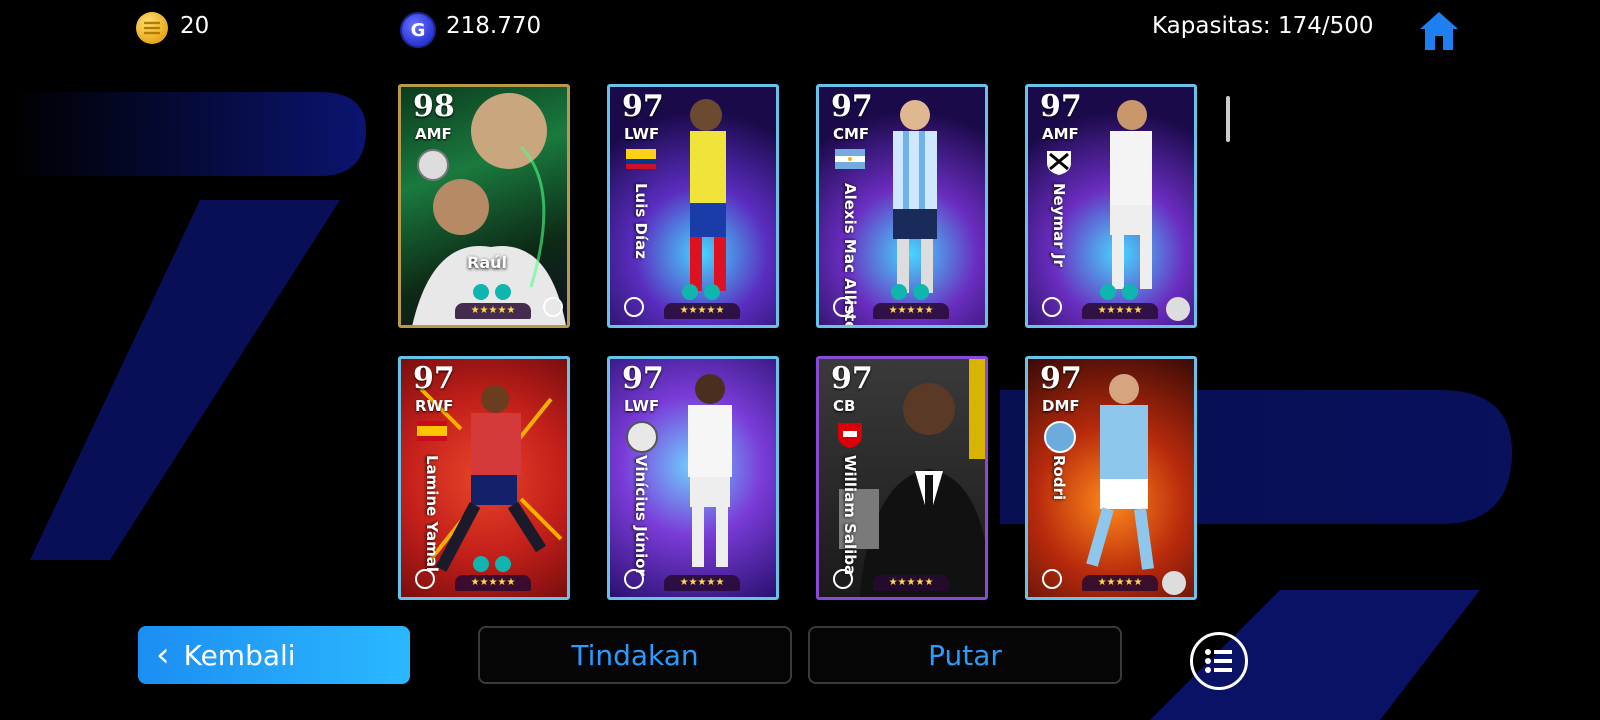 The image size is (1600, 720). I want to click on player-card-raul: 98 AMF Raúl ★★★★★, so click(484, 206).